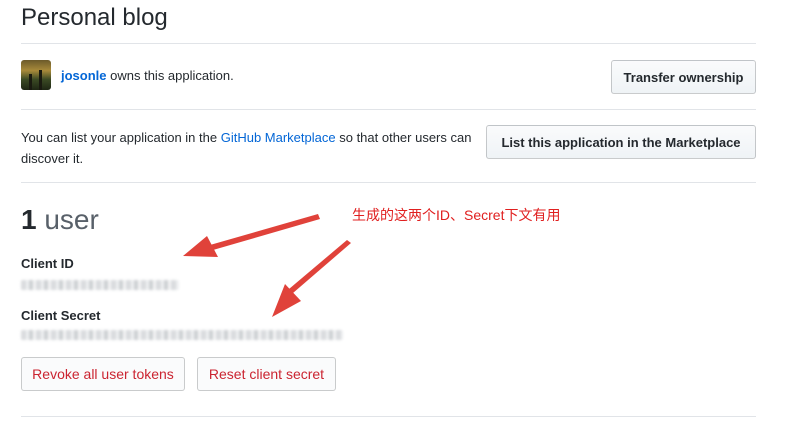 This screenshot has height=438, width=805. What do you see at coordinates (267, 265) in the screenshot?
I see `annotation-arrows` at bounding box center [267, 265].